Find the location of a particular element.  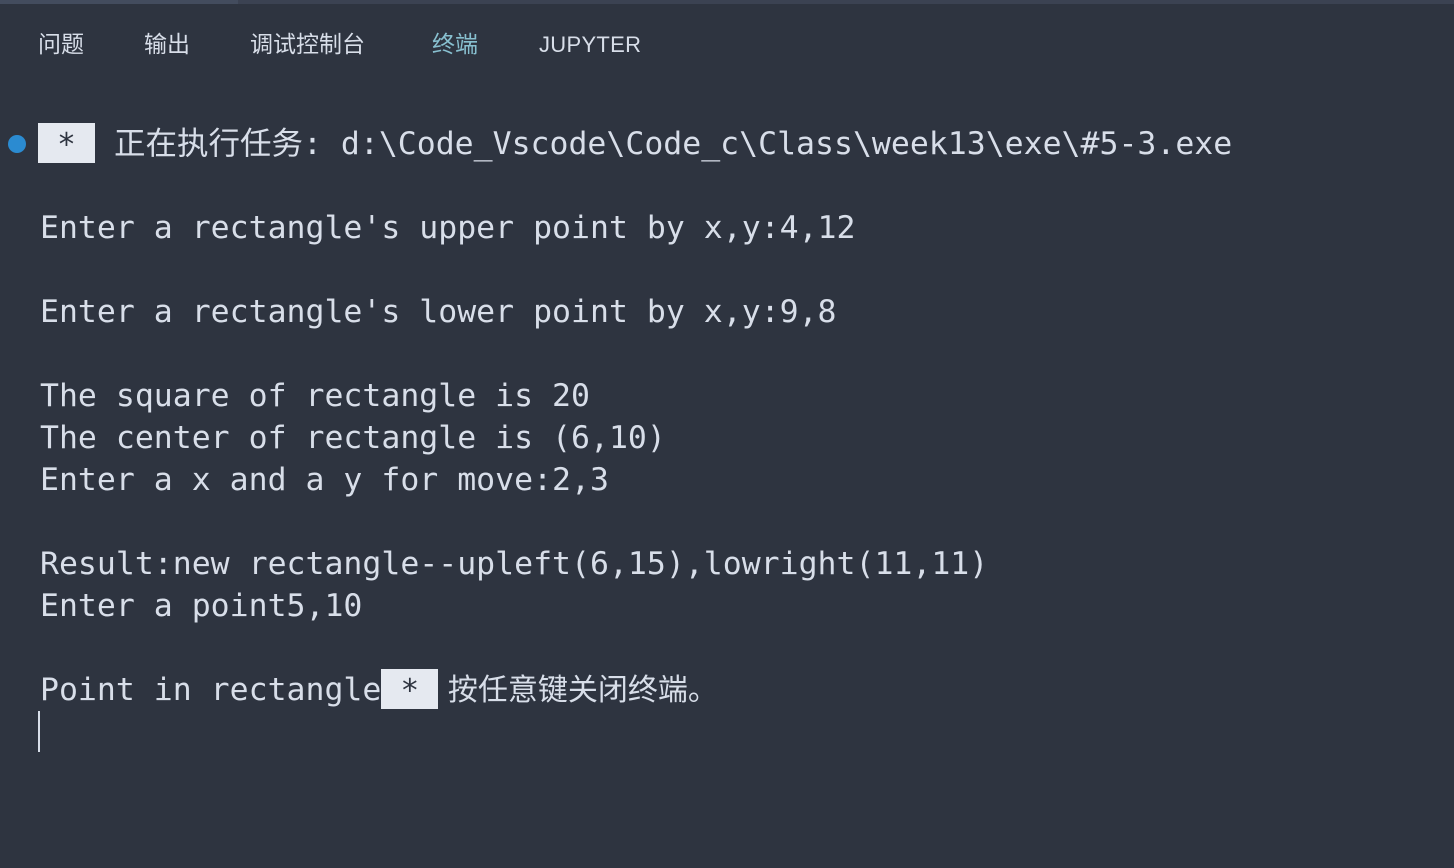

output-line-7: Enter a point5,10 is located at coordinates (201, 606).